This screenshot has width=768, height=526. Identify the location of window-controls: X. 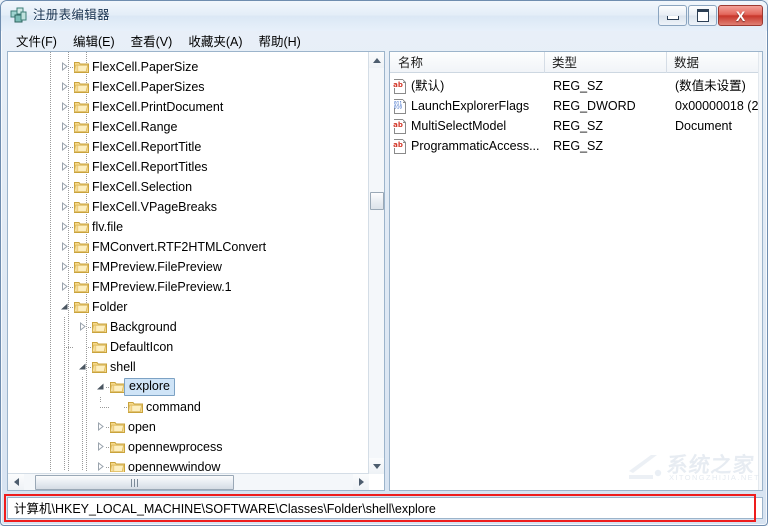
(710, 15).